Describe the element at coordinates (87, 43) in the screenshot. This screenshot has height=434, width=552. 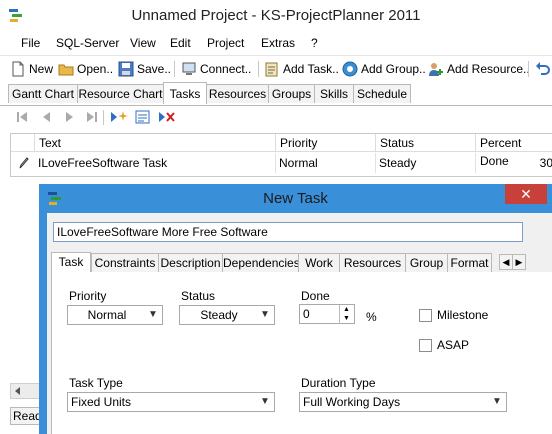
I see `menu-sql-server: SQL-Server` at that location.